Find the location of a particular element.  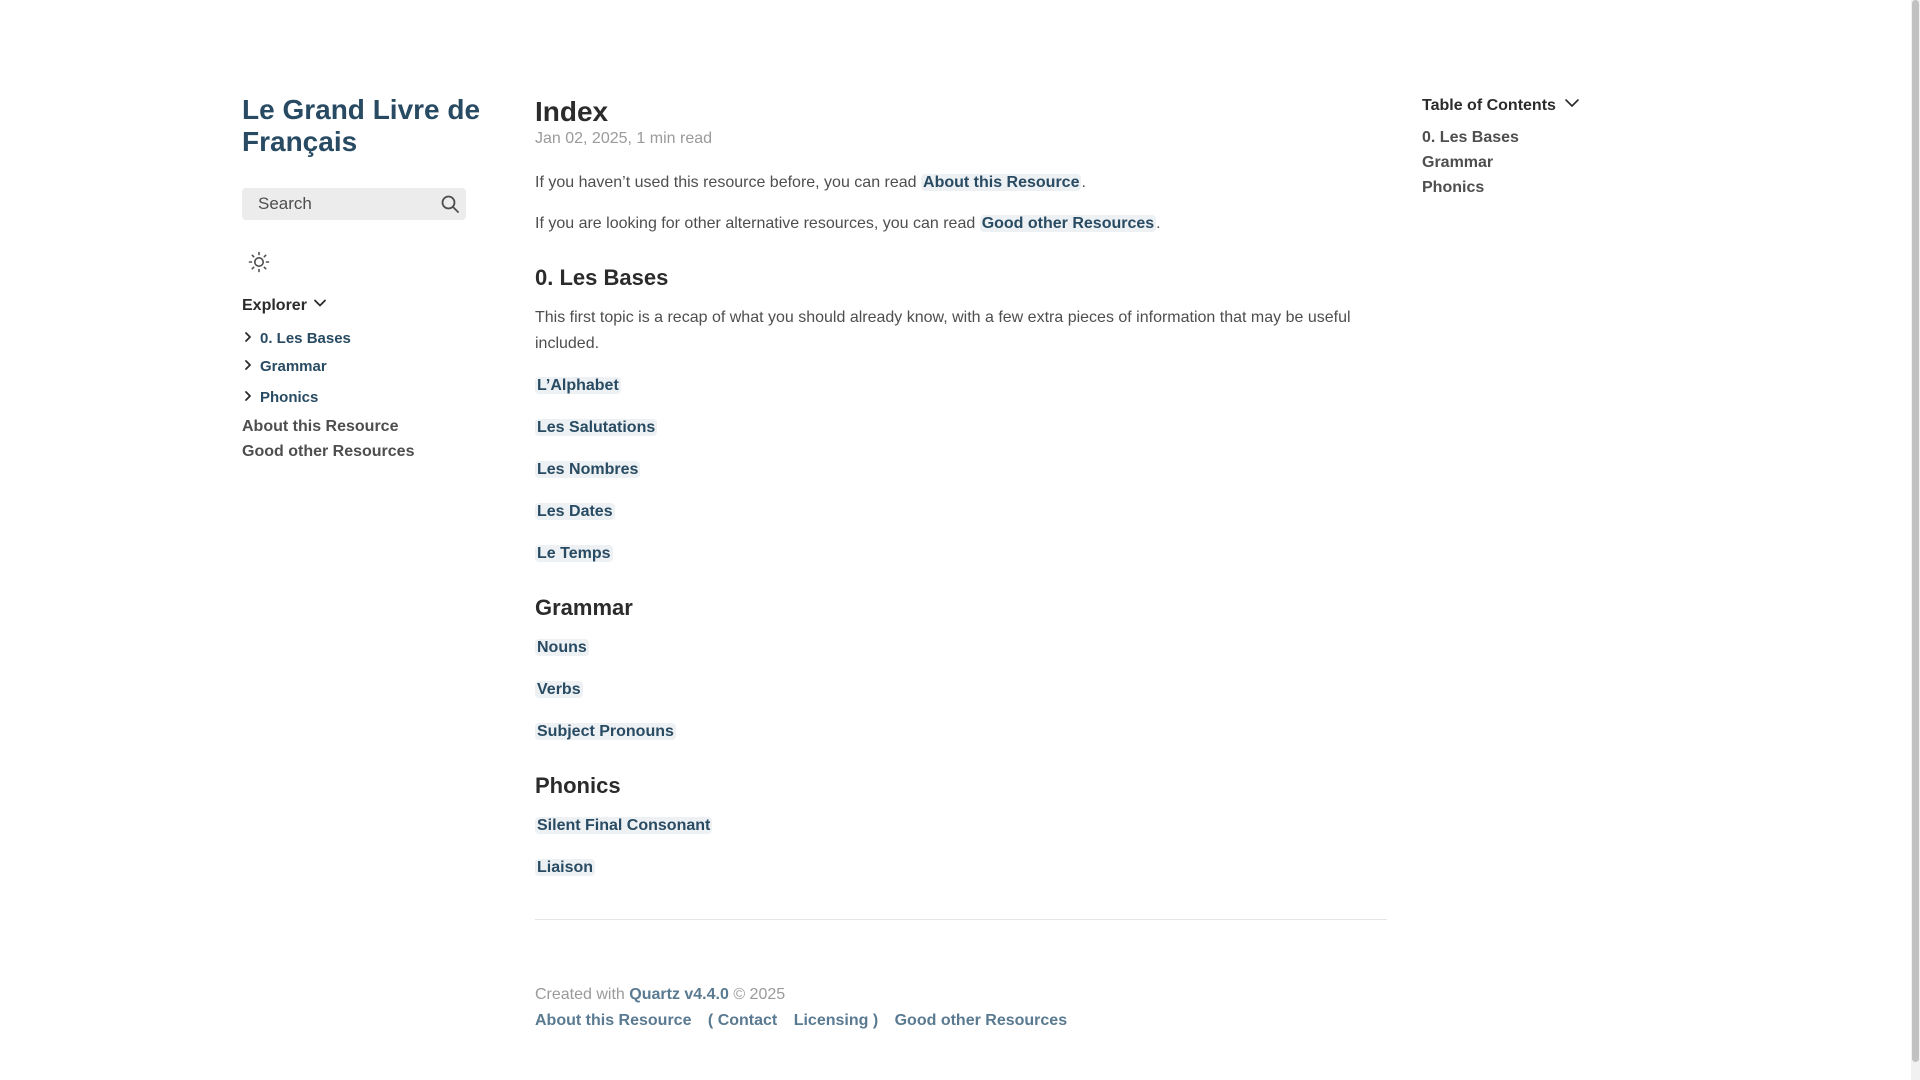

folder-label: Grammar is located at coordinates (293, 366).